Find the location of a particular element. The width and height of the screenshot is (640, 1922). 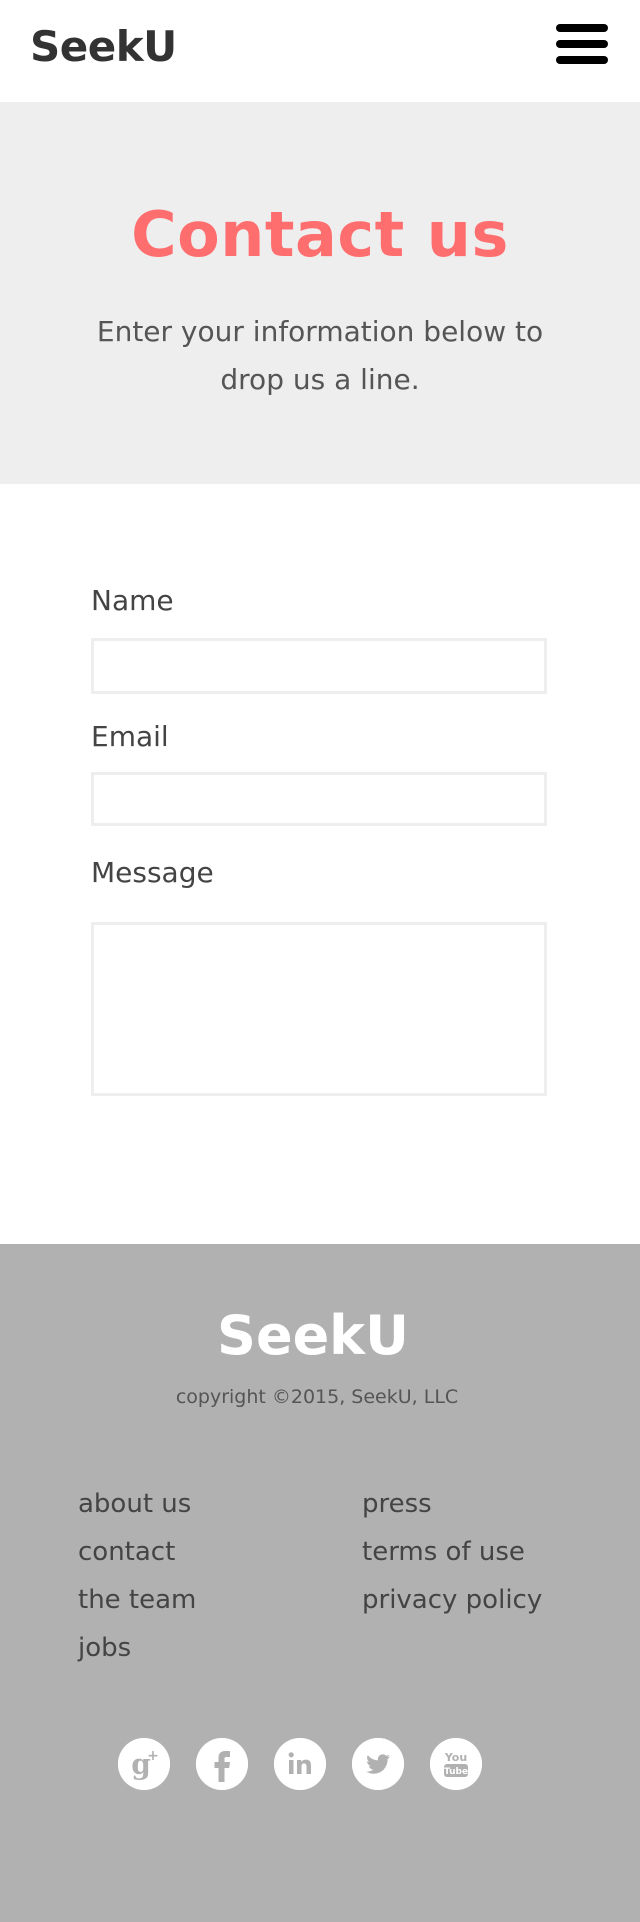

site-logo: SeekU is located at coordinates (103, 46).